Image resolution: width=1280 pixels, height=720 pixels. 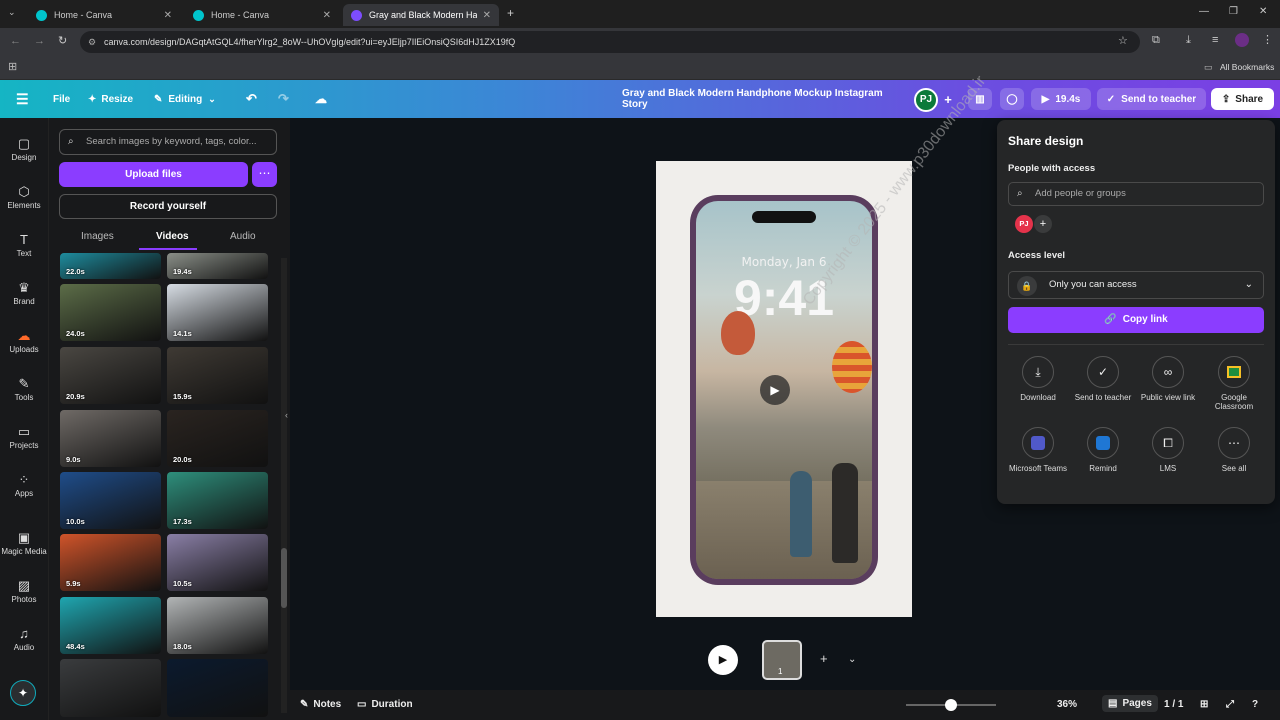 I want to click on upload-files-button: Upload files, so click(x=153, y=174).